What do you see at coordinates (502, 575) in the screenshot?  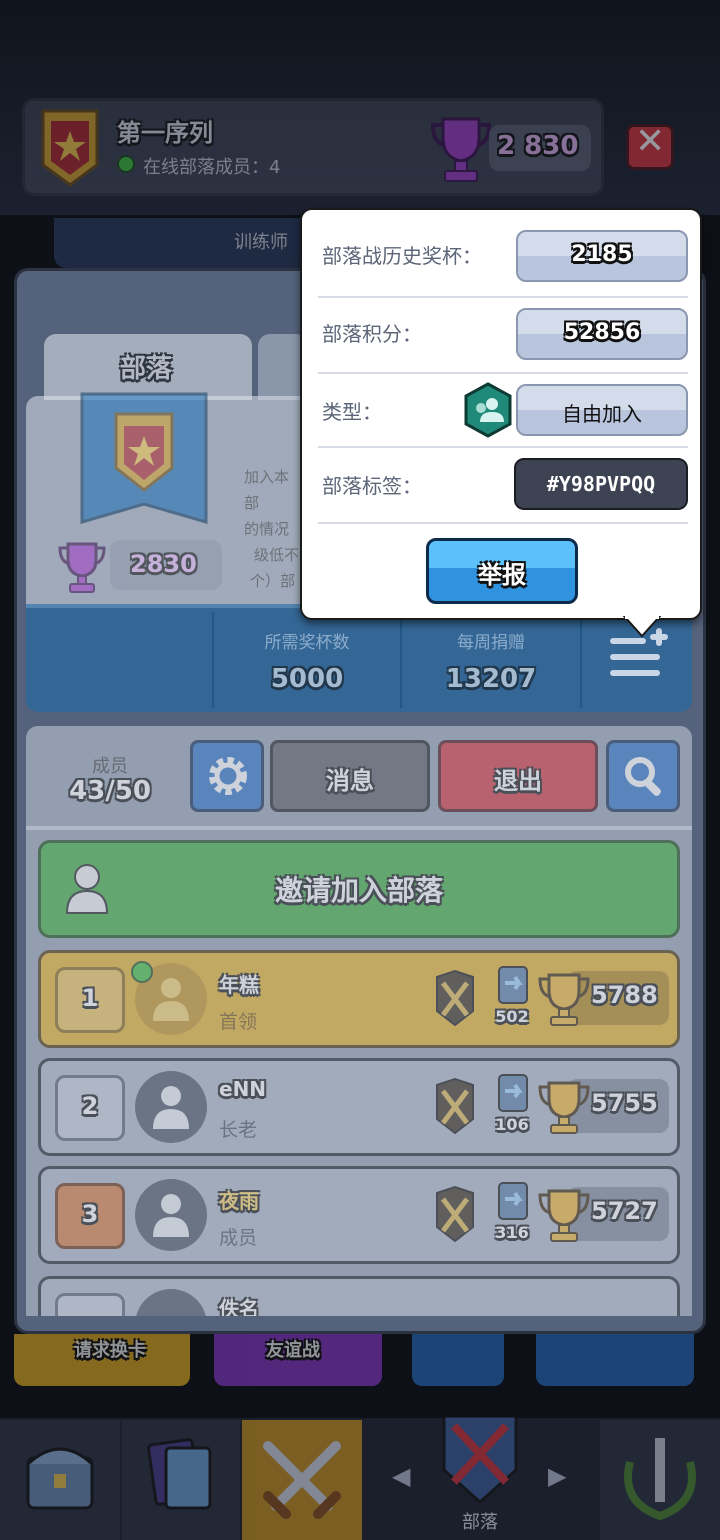 I see `report-button-label: 举报` at bounding box center [502, 575].